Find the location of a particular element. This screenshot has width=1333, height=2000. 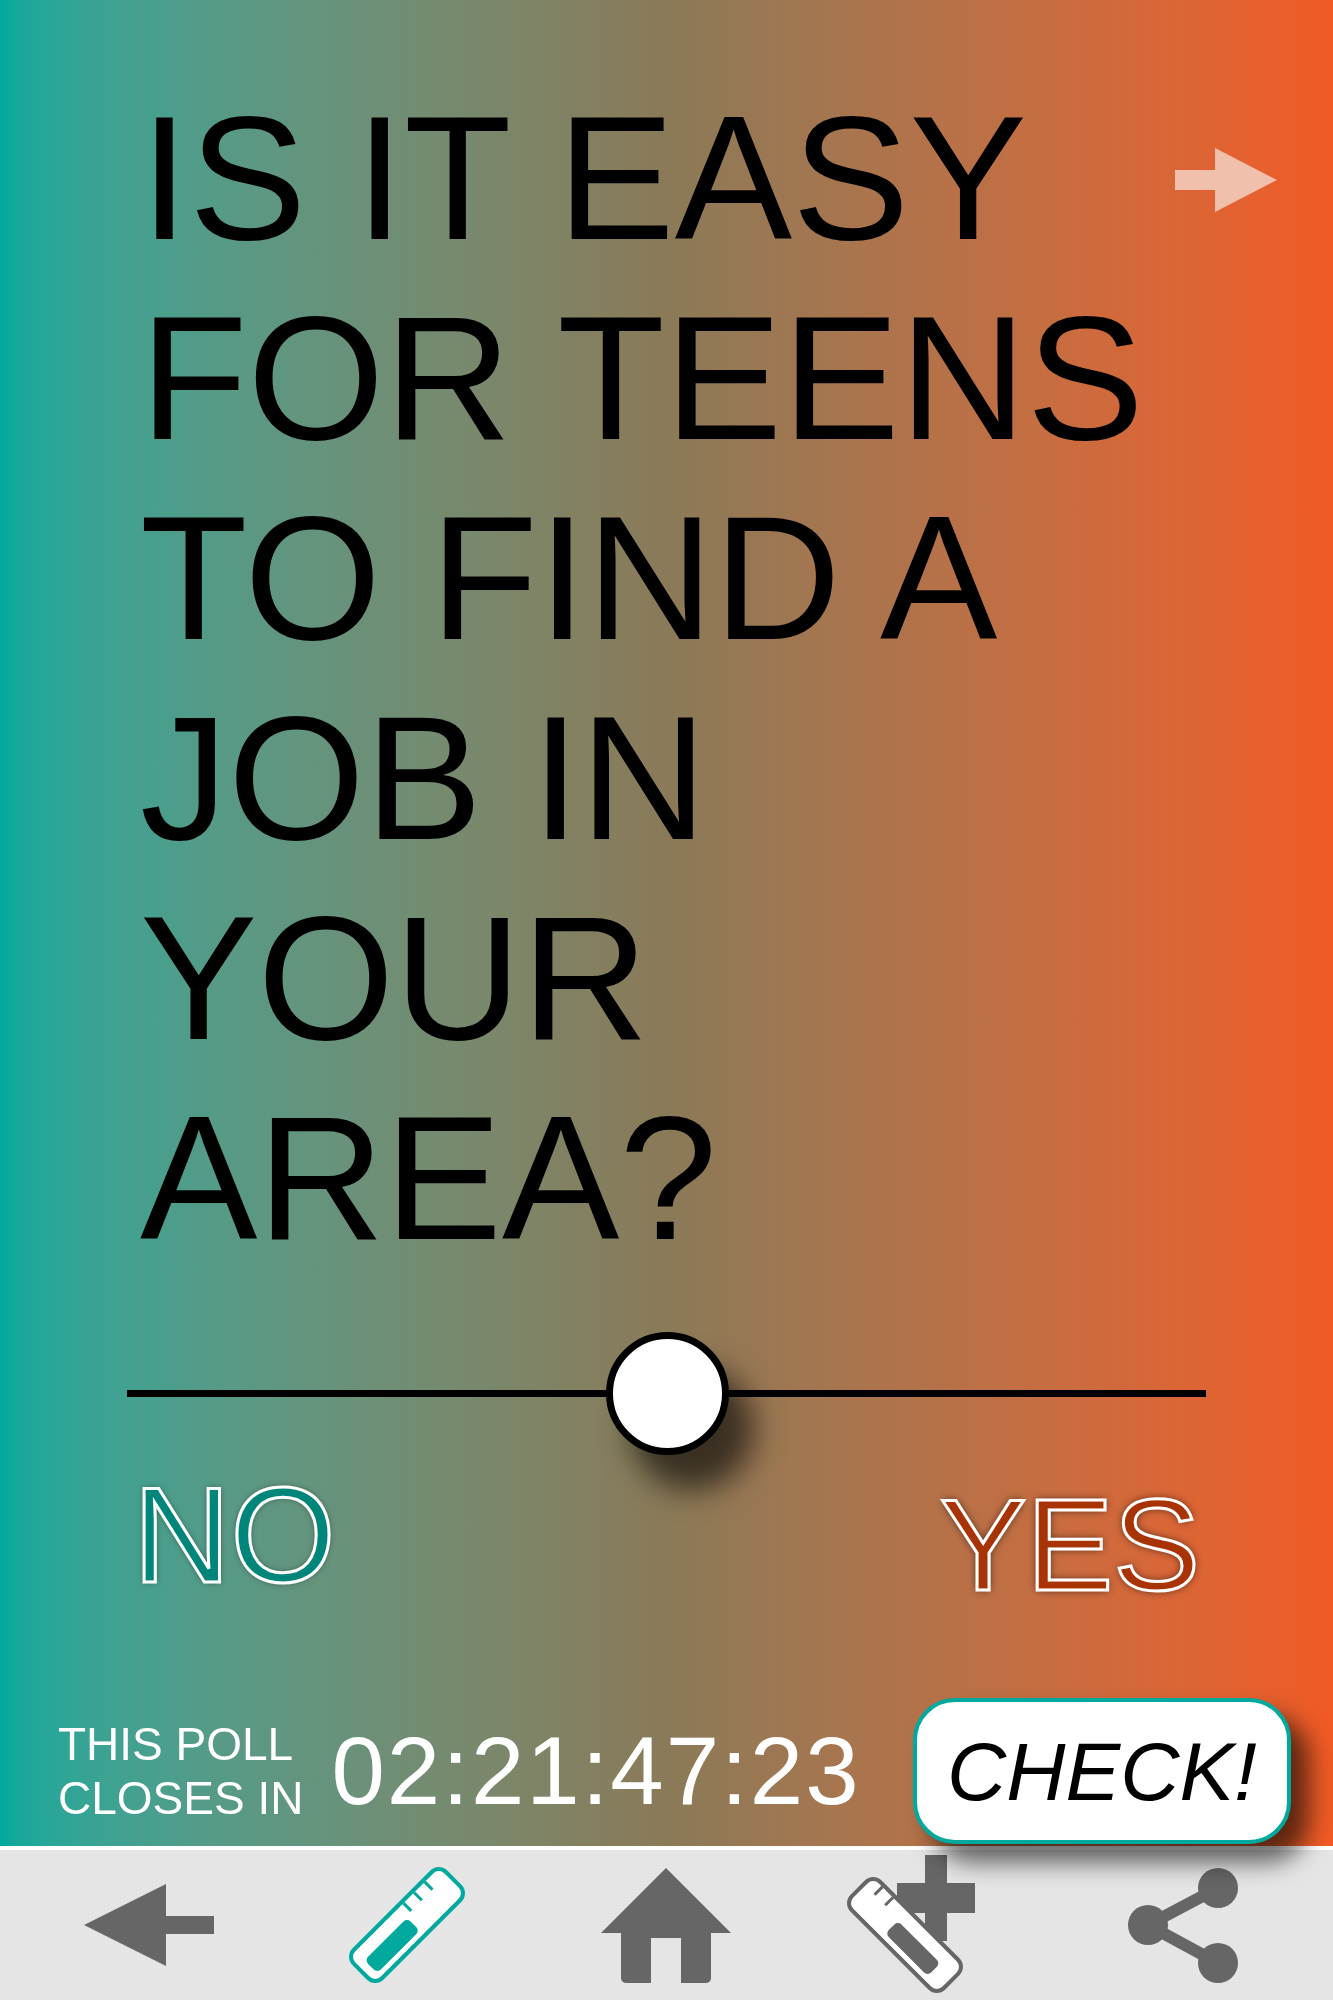

question-text: JOB IN is located at coordinates (424, 778).